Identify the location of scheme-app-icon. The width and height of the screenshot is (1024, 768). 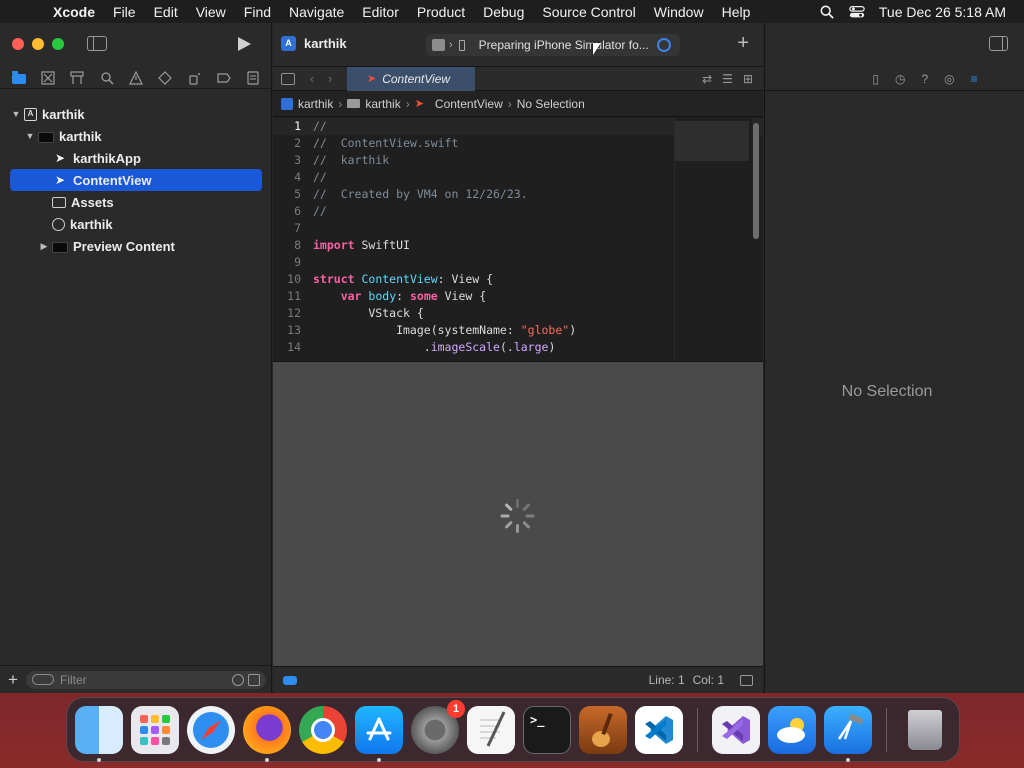
(438, 45).